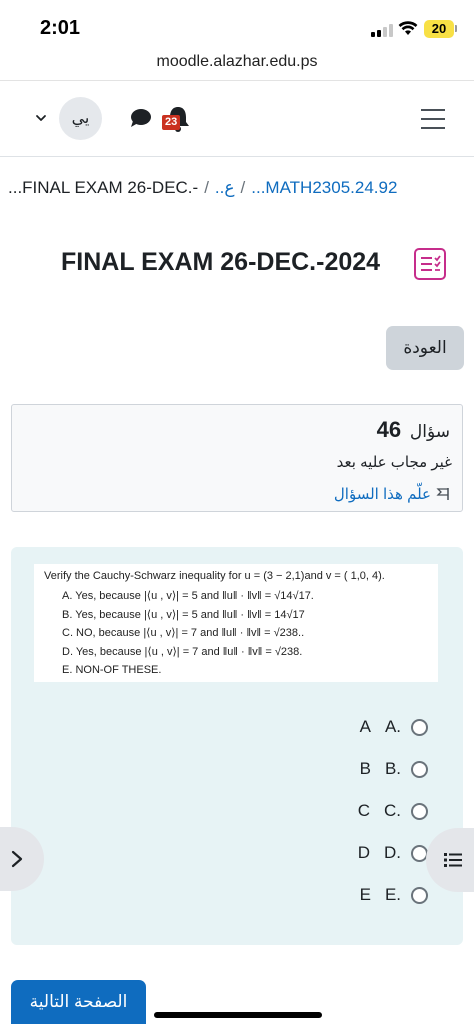 Image resolution: width=474 pixels, height=1026 pixels. I want to click on answer-number: C., so click(392, 810).